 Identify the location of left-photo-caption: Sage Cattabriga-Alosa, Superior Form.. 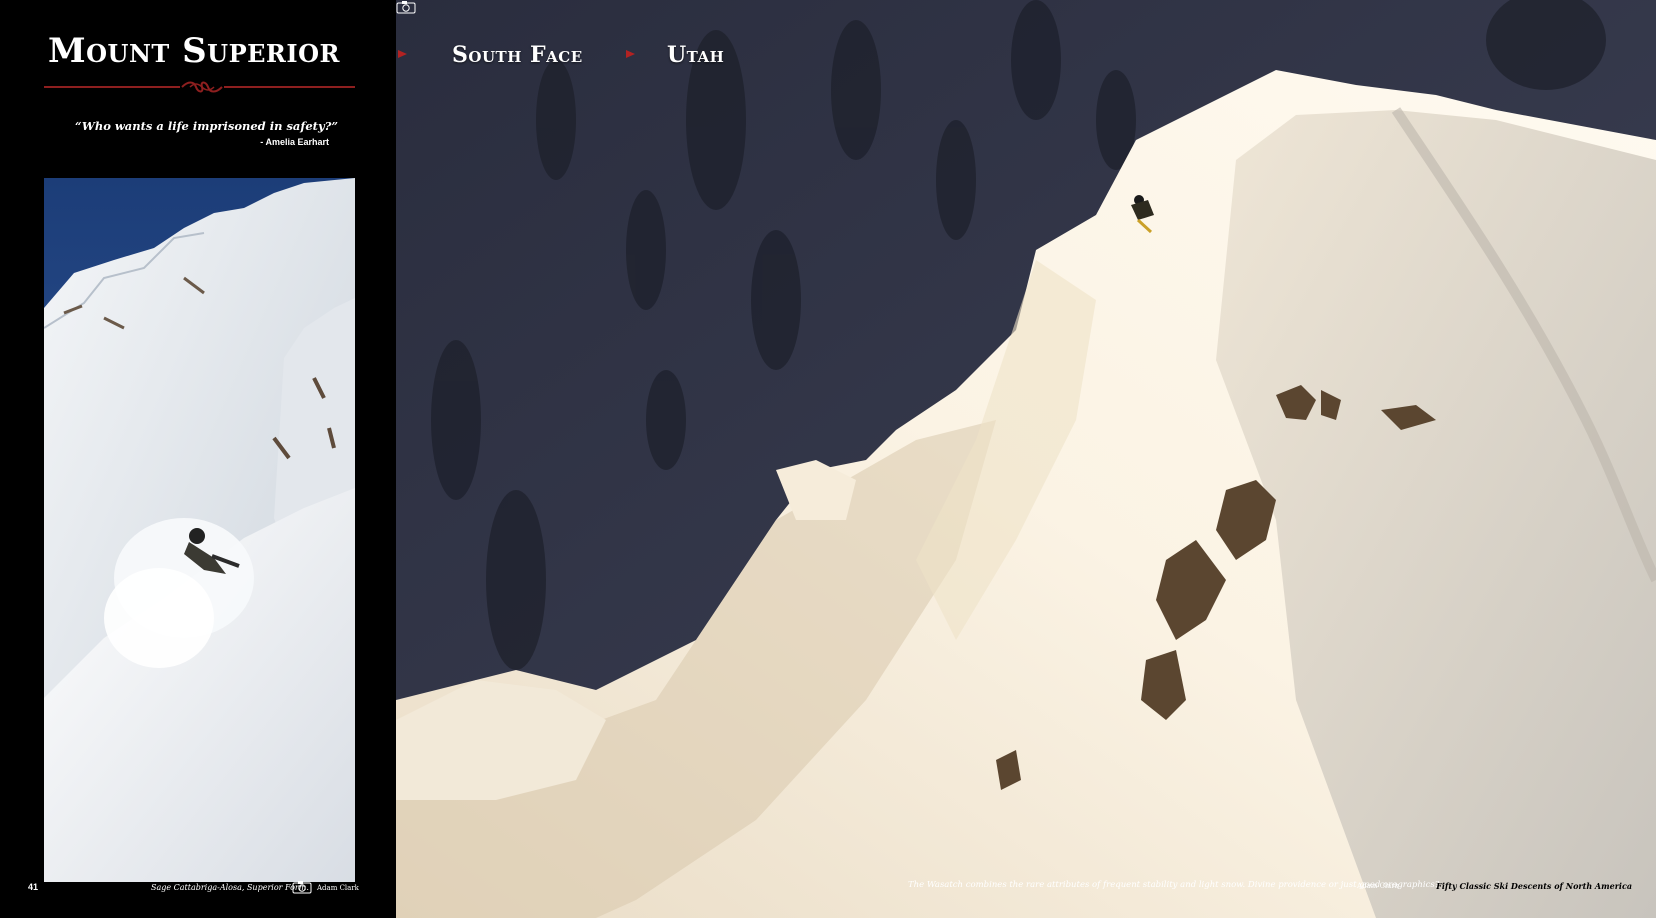
(230, 887).